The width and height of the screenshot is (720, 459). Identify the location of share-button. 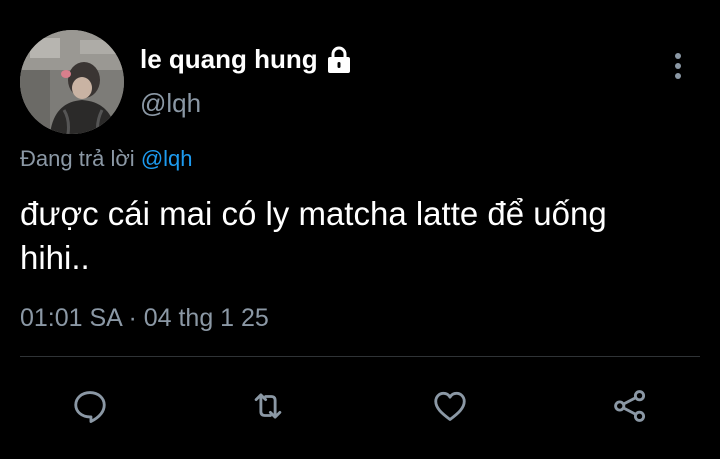
(630, 406).